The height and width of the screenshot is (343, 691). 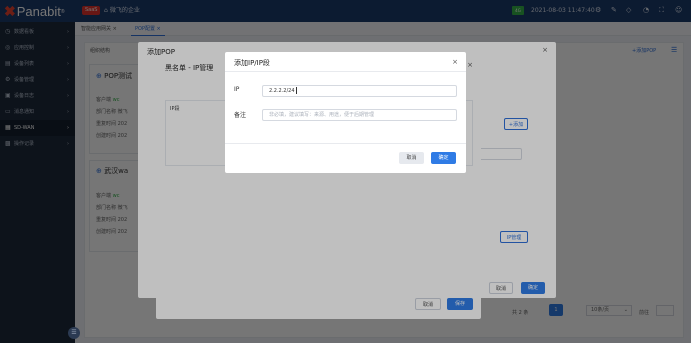 I want to click on remark-input: 非必填，建议填写：来源、用途，便于后期管理, so click(x=359, y=115).